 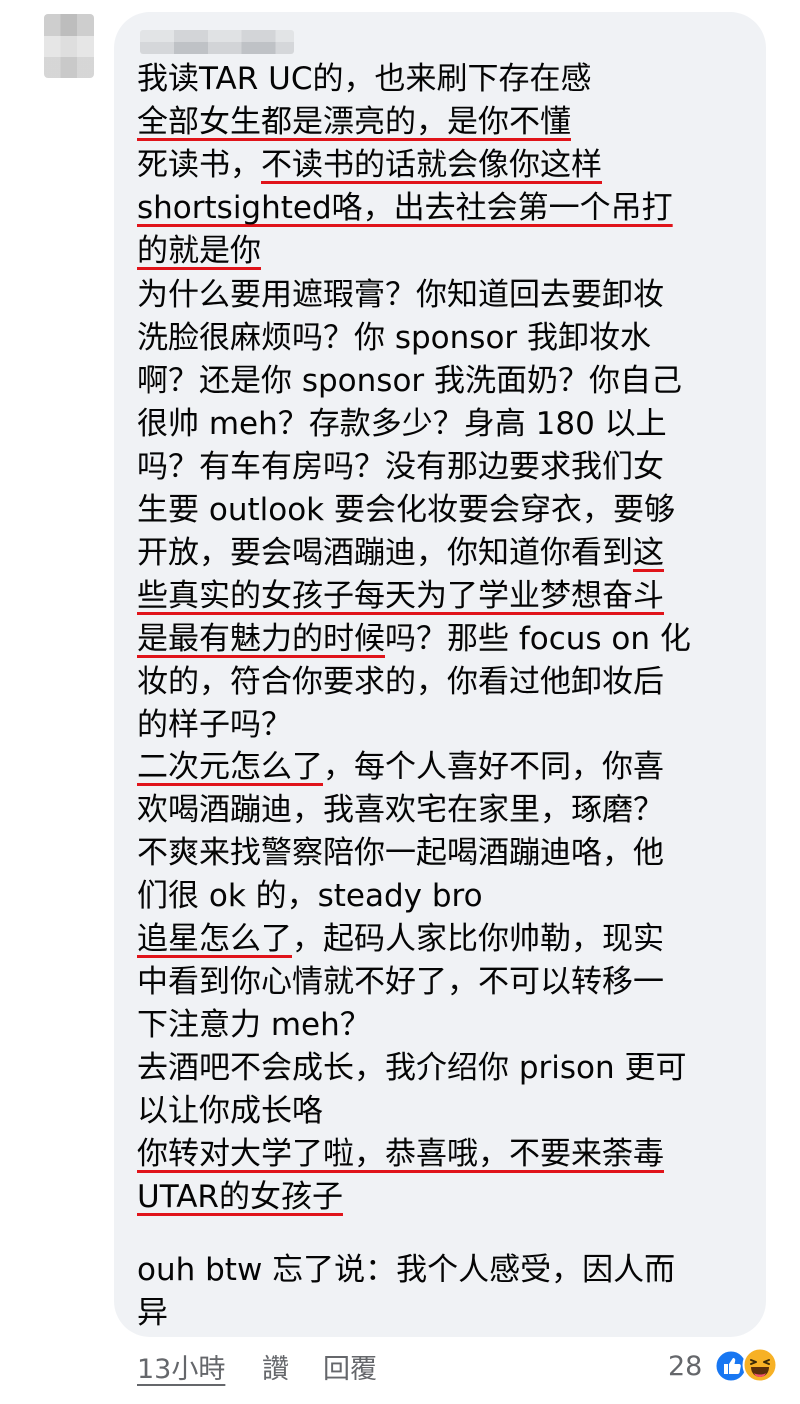 I want to click on comment-line: 洗脸很麻烦吗？你 sponsor 我卸妆水, so click(x=394, y=338).